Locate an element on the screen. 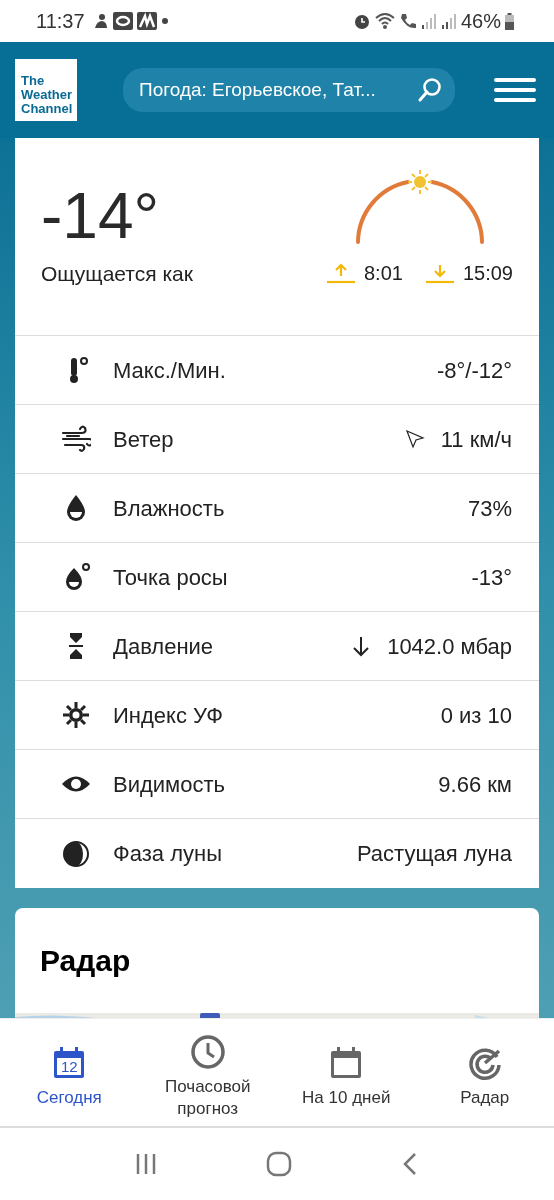 The height and width of the screenshot is (1200, 554). detail-value: -13° is located at coordinates (491, 577).